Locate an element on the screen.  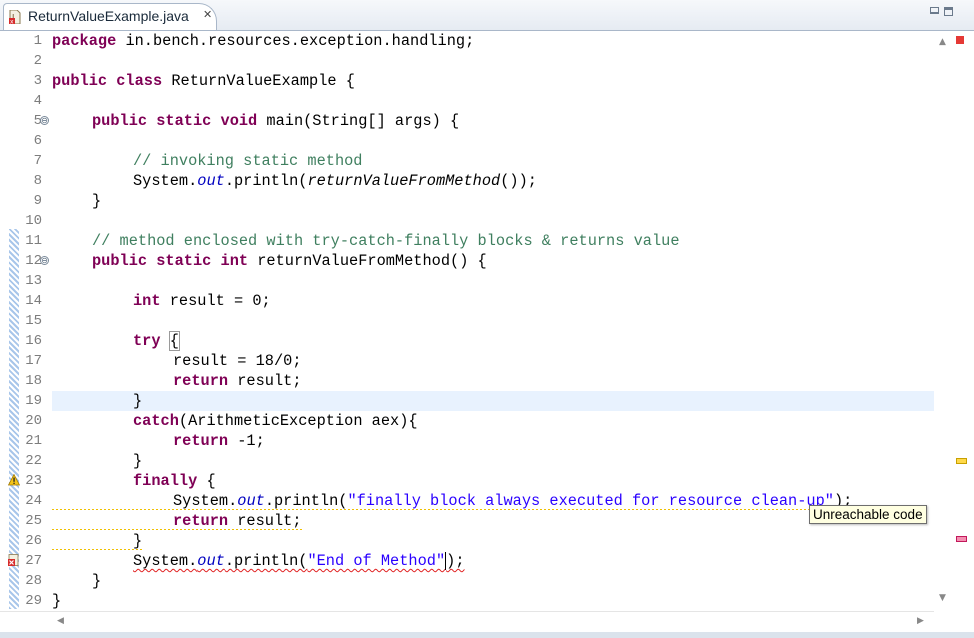
keyword: try is located at coordinates (147, 341).